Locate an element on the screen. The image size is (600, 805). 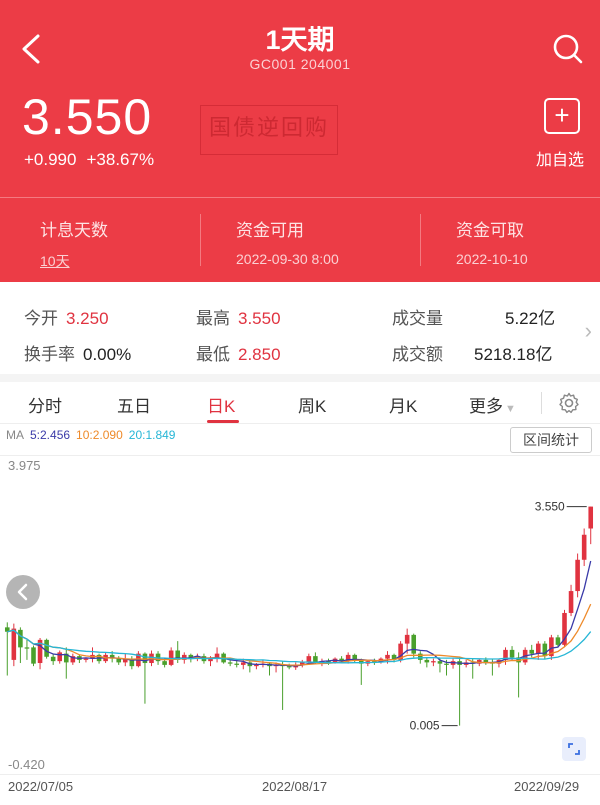
tab-daily-k: 日K is located at coordinates (221, 404).